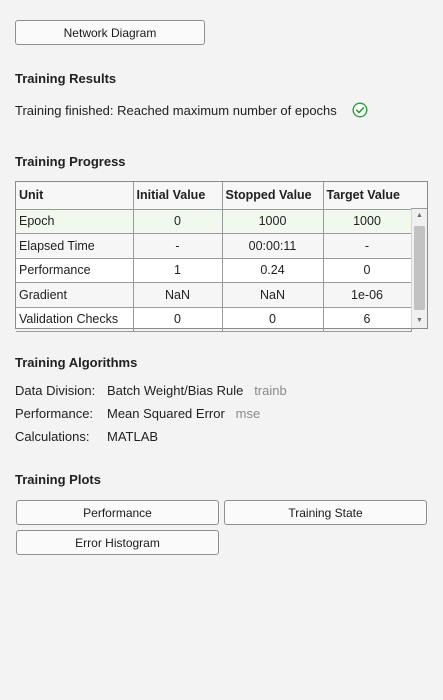 The height and width of the screenshot is (700, 443). Describe the element at coordinates (75, 270) in the screenshot. I see `table-cell: Performance` at that location.